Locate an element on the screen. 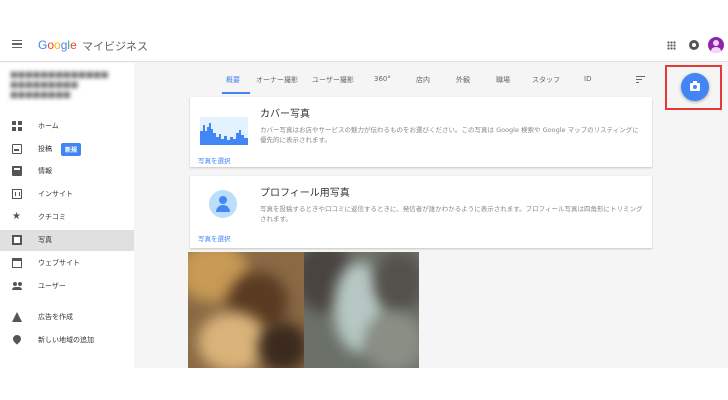 Image resolution: width=728 pixels, height=400 pixels. insight-icon is located at coordinates (17, 194).